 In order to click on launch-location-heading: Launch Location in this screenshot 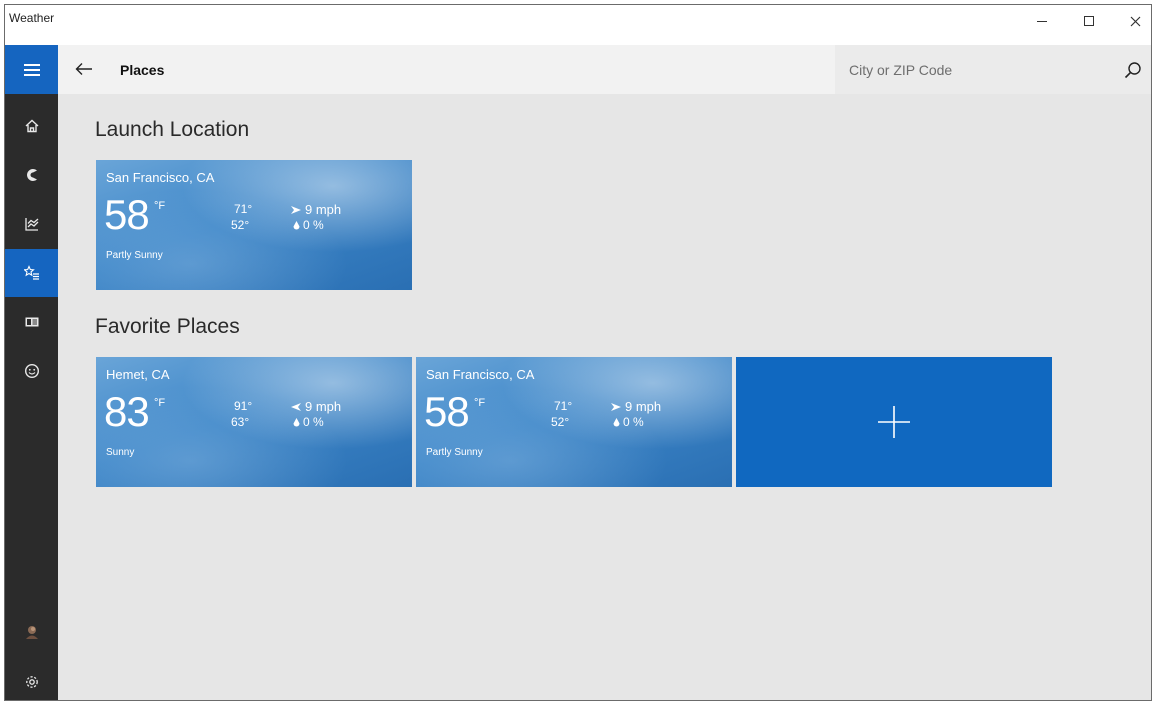, I will do `click(172, 129)`.